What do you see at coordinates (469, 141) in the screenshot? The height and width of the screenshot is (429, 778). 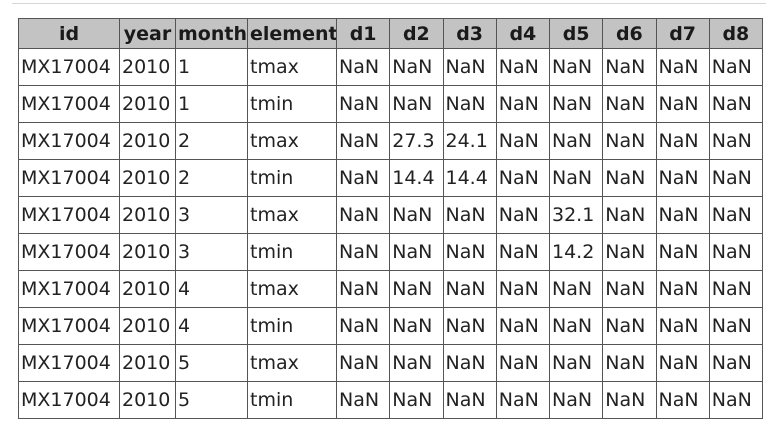 I see `cell-d3: 24.1` at bounding box center [469, 141].